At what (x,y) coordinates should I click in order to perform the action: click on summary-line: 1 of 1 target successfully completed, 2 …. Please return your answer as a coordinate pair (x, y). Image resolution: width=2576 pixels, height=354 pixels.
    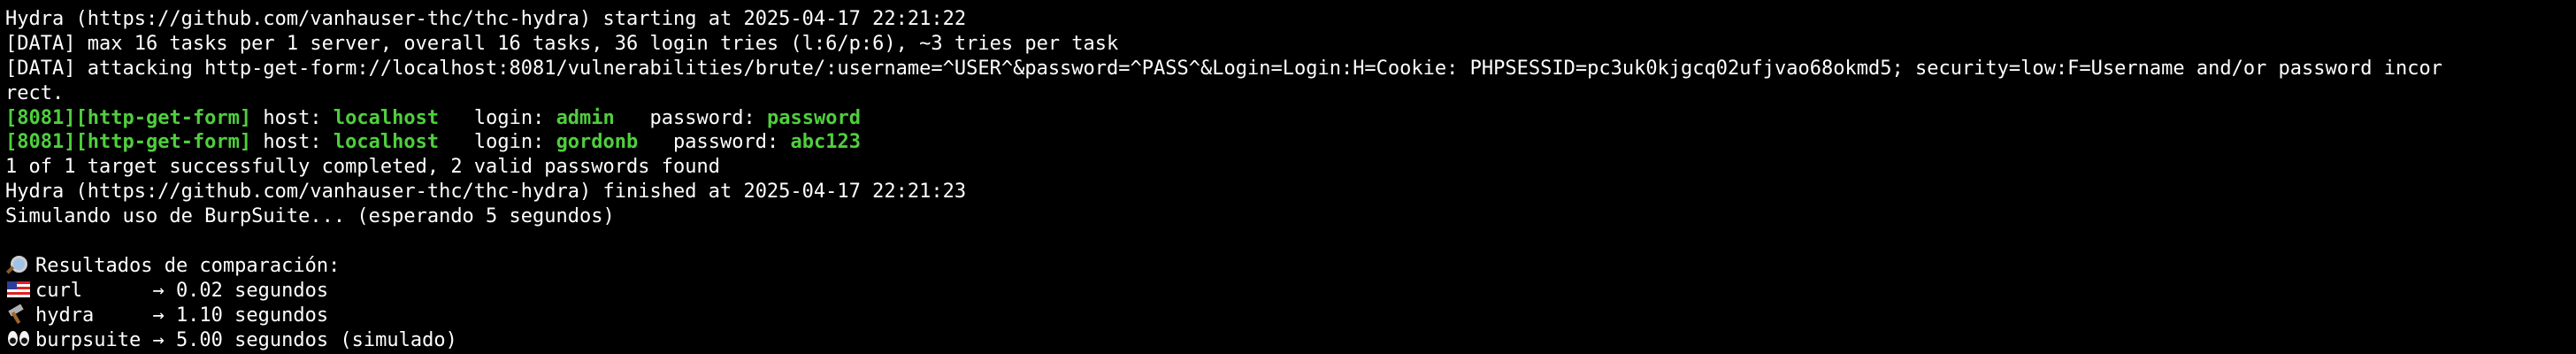
    Looking at the image, I should click on (362, 167).